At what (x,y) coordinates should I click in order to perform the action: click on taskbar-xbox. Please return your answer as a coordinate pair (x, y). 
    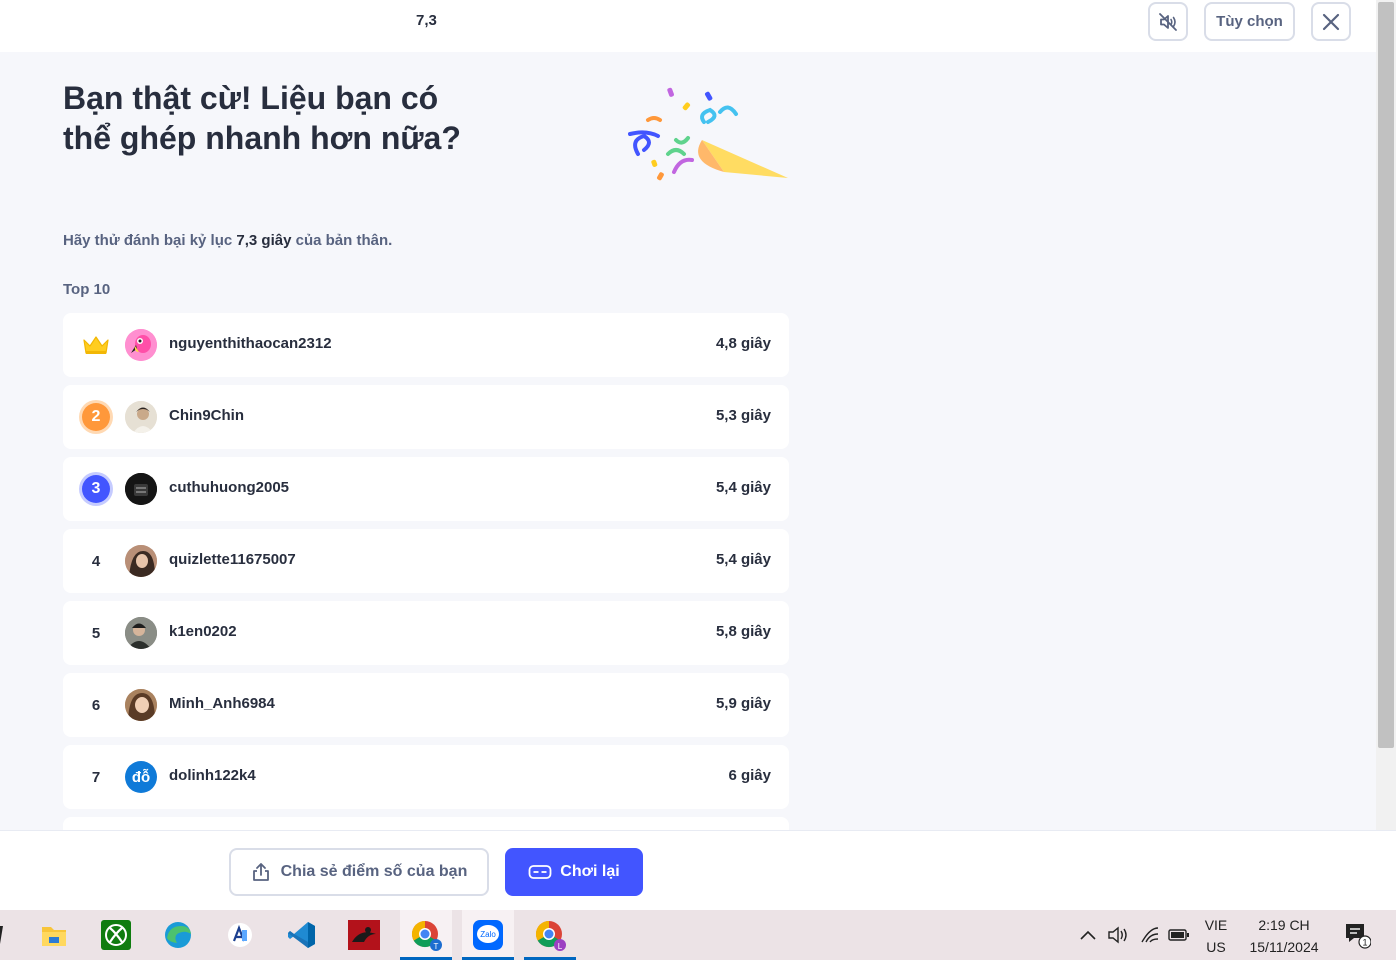
    Looking at the image, I should click on (116, 935).